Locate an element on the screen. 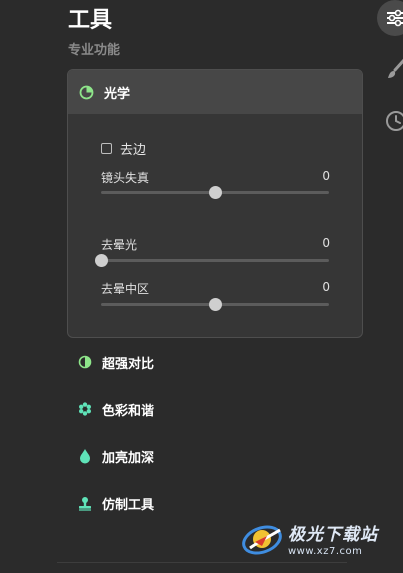 The image size is (403, 573). contrast-icon is located at coordinates (85, 362).